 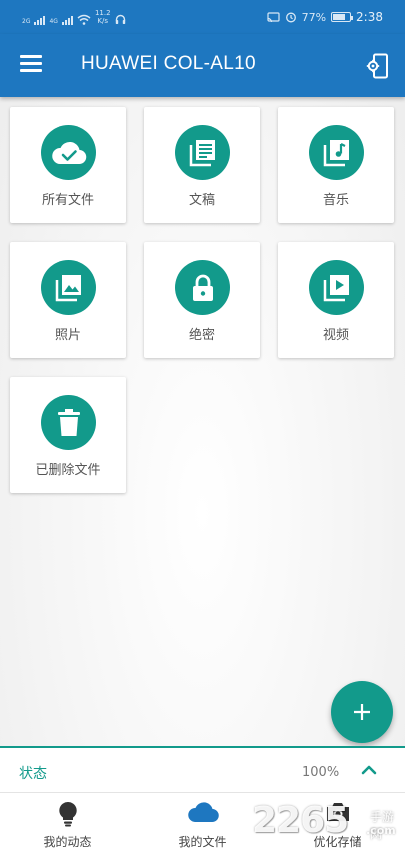 I want to click on app-bar: HUAWEI COL-AL10, so click(x=202, y=65).